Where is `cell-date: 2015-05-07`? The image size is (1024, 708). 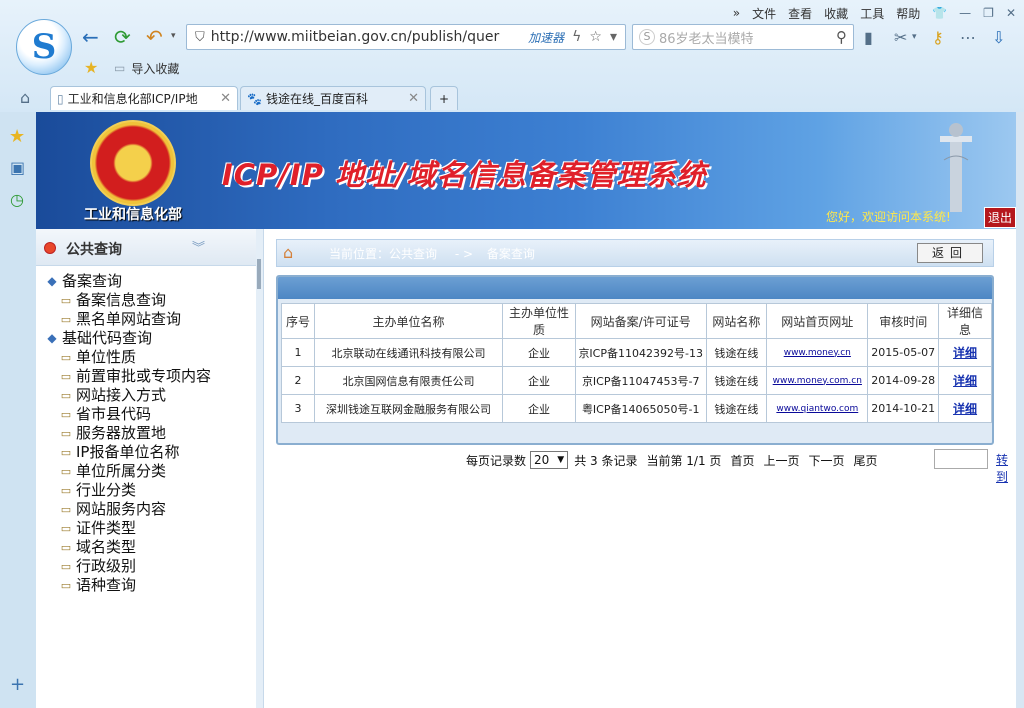 cell-date: 2015-05-07 is located at coordinates (903, 352).